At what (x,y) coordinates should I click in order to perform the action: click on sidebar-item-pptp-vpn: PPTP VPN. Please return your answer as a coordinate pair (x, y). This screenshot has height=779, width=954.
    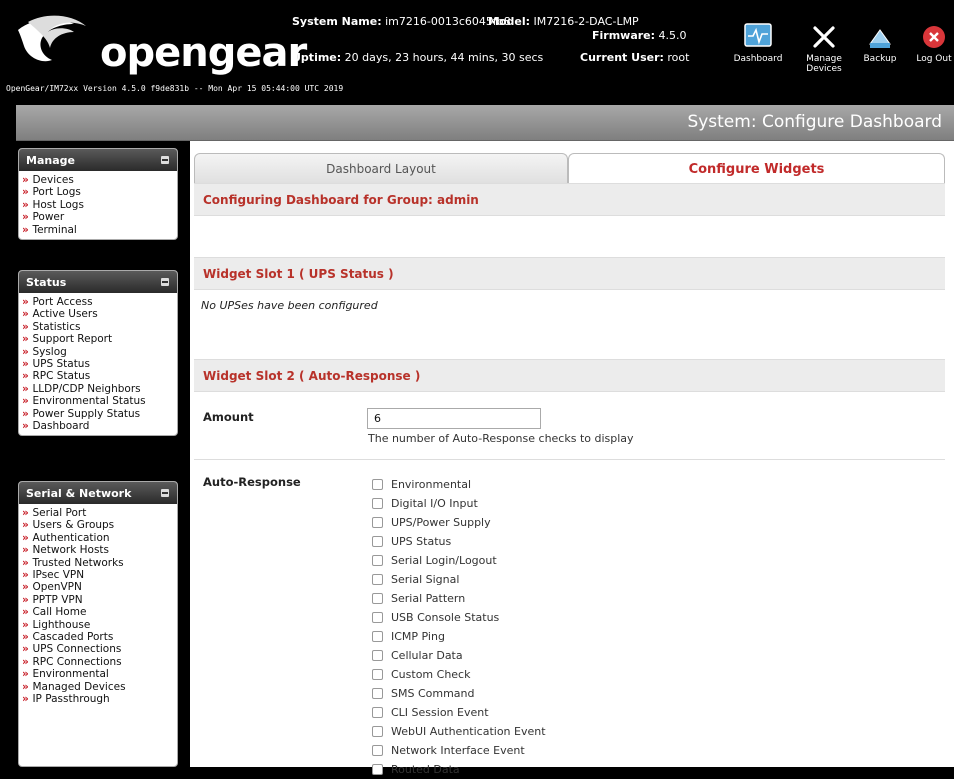
    Looking at the image, I should click on (99, 600).